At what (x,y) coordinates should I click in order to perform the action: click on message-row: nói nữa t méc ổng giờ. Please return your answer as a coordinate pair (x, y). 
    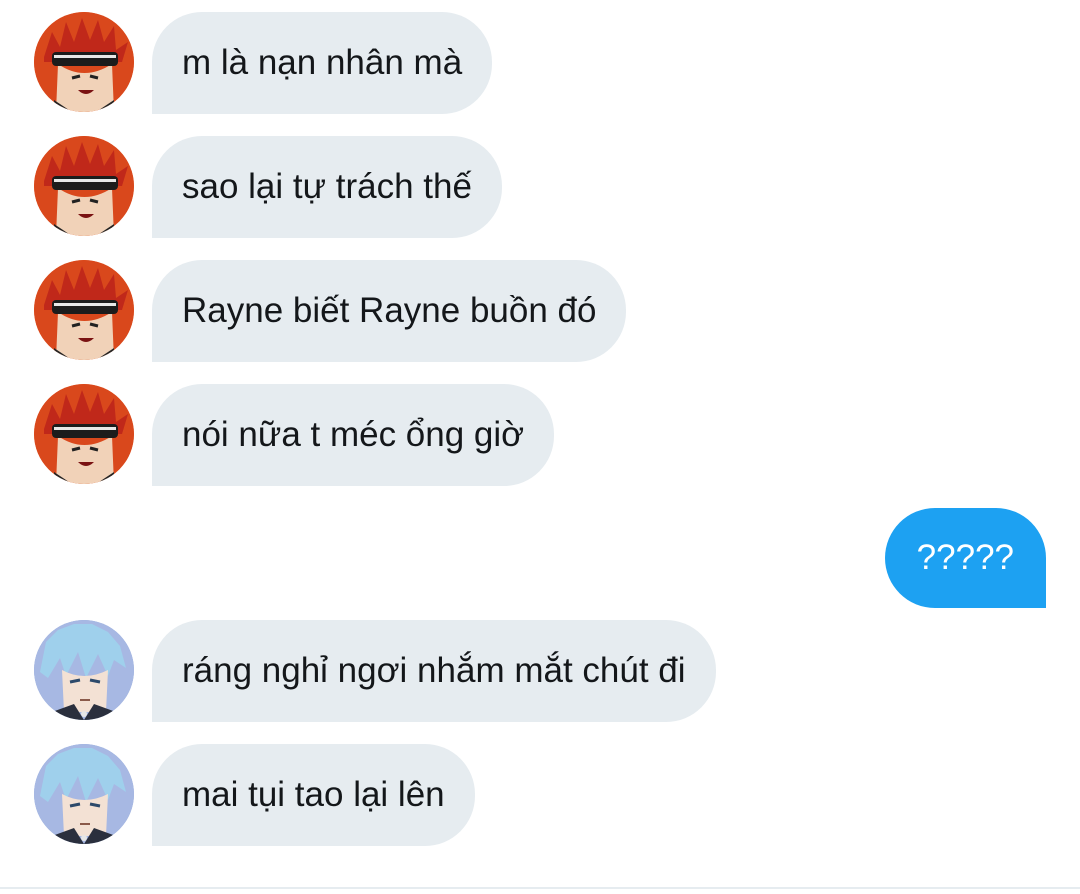
    Looking at the image, I should click on (540, 435).